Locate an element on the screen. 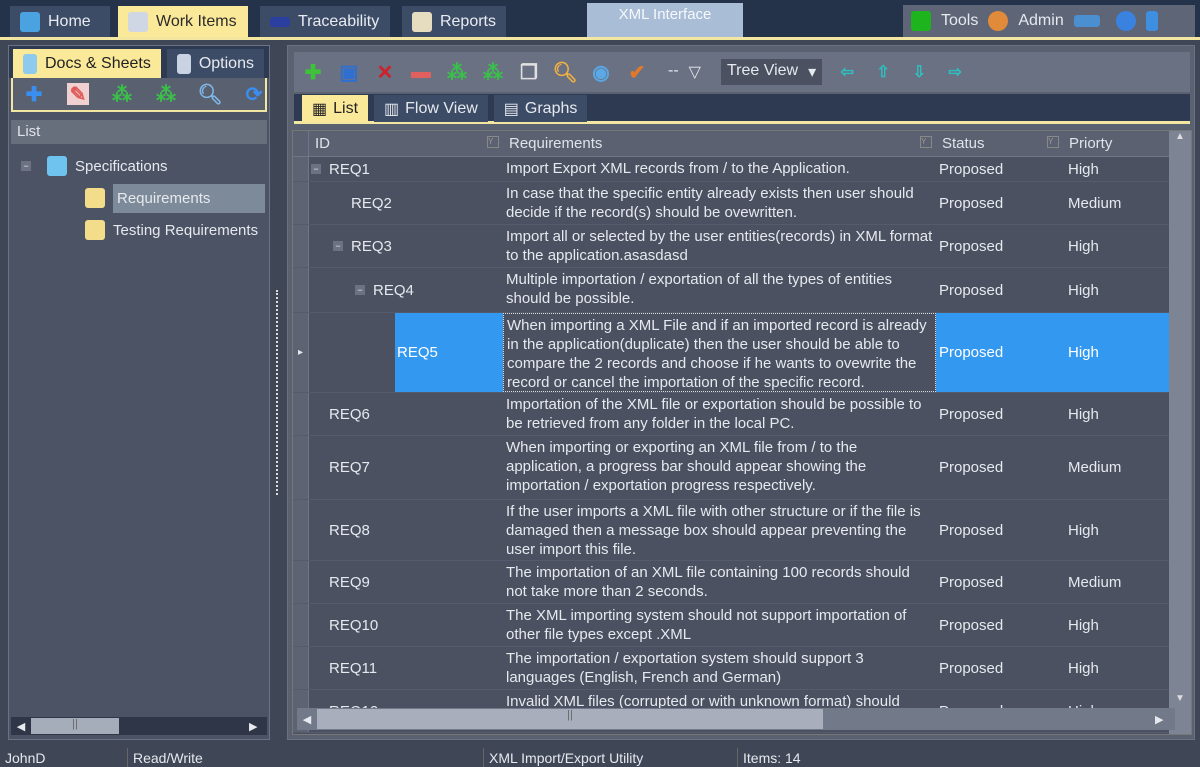  tab-home: Home is located at coordinates (60, 21).